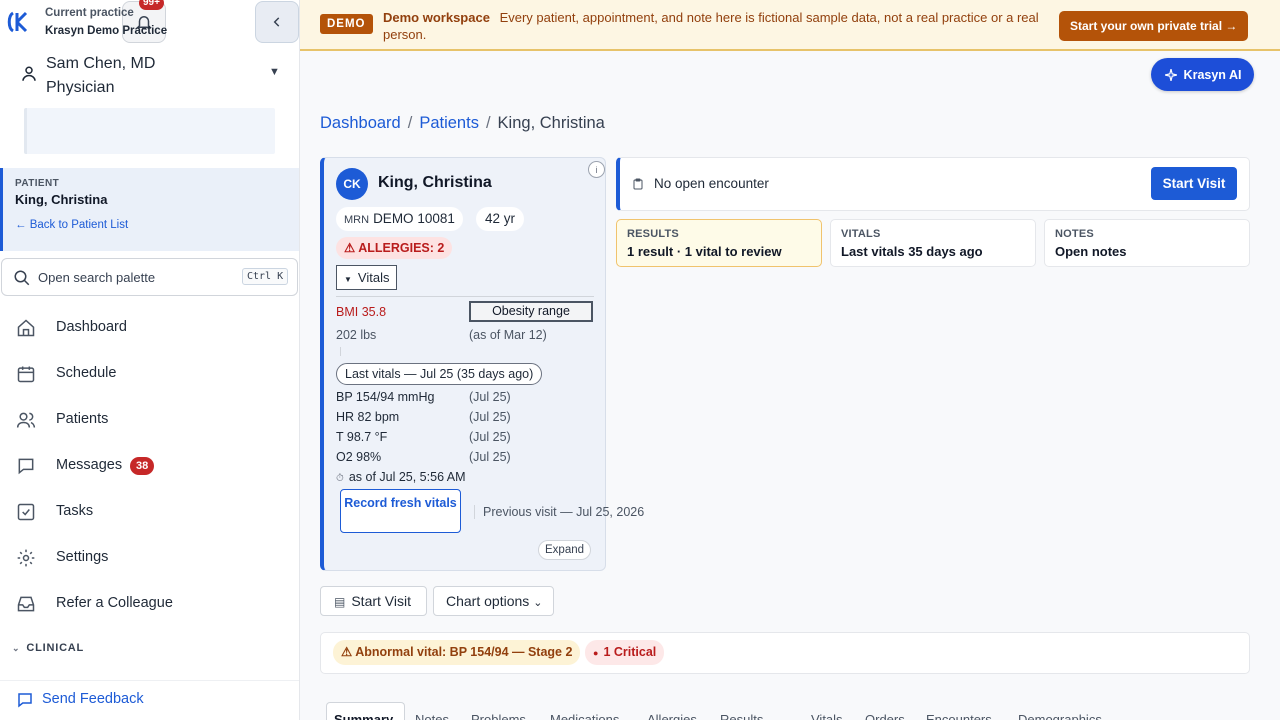 The width and height of the screenshot is (1280, 720). Describe the element at coordinates (18, 22) in the screenshot. I see `krasyn-logo` at that location.